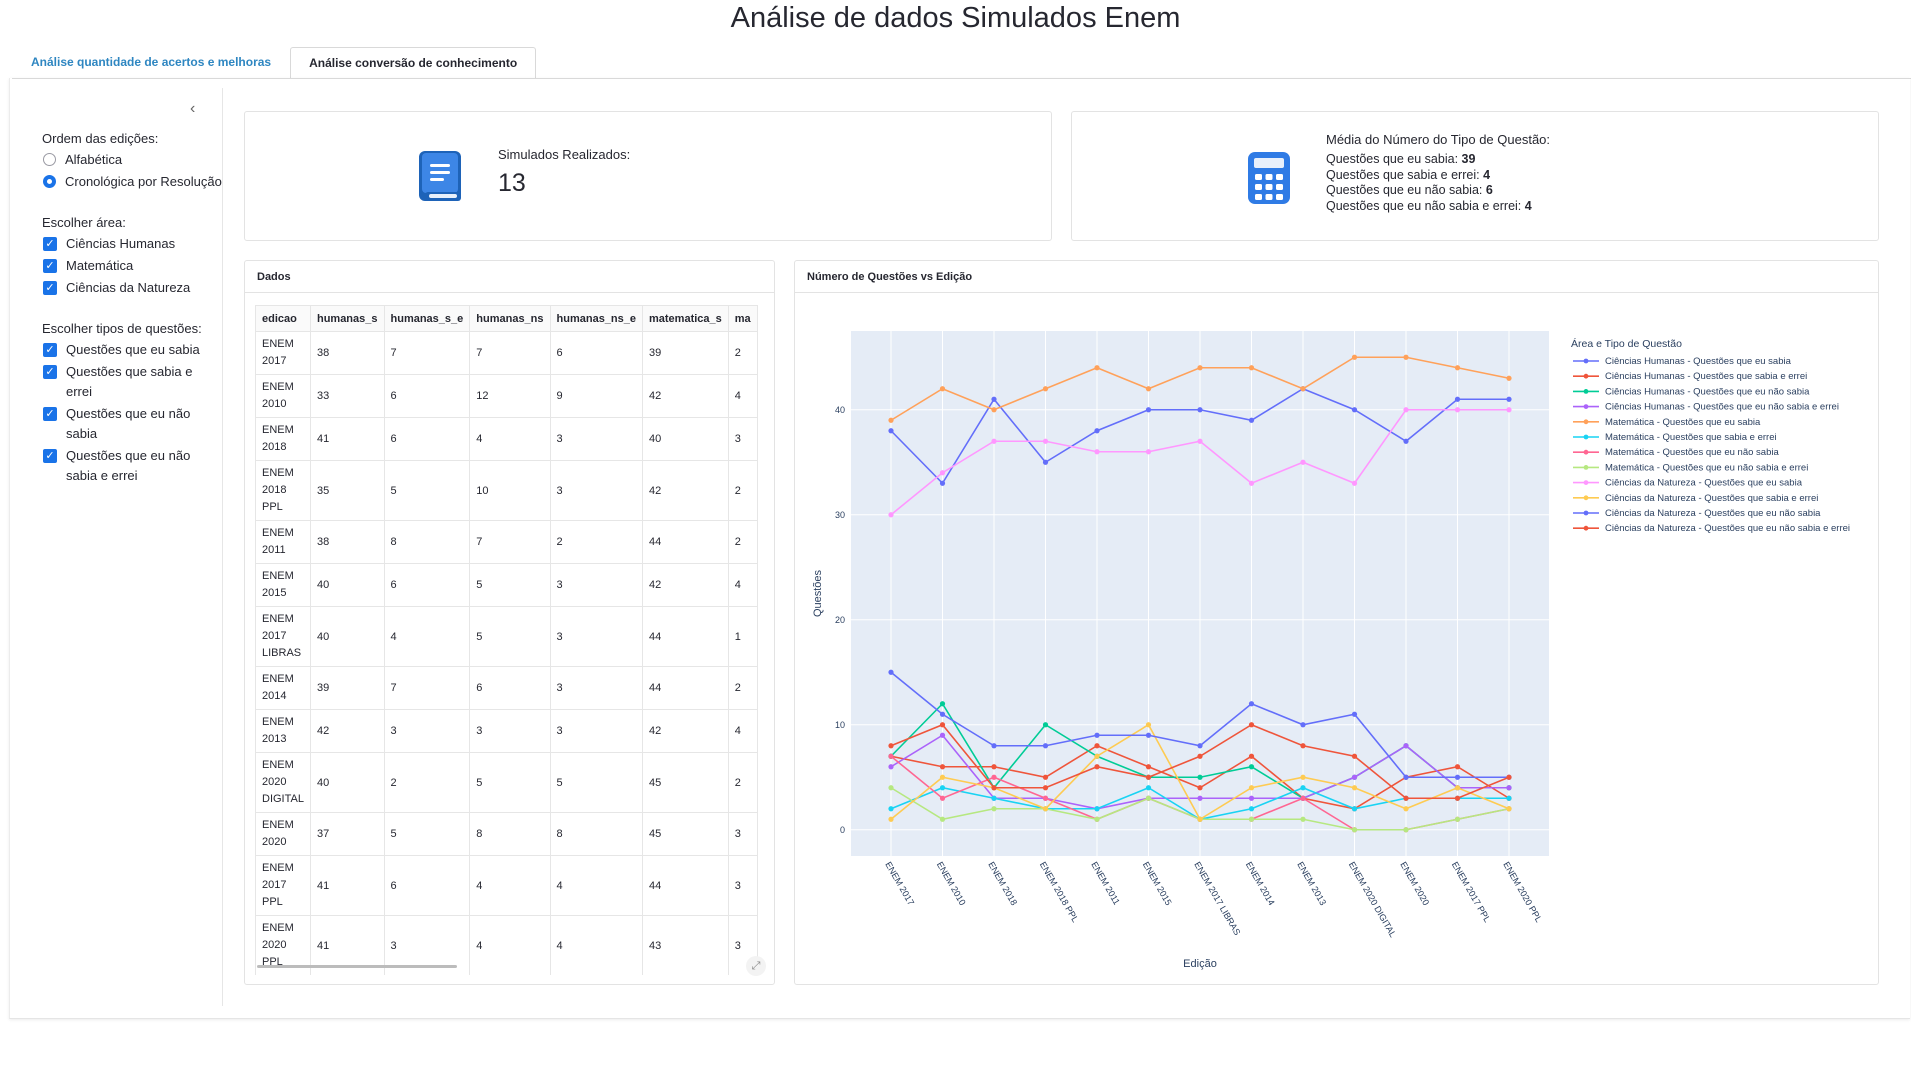 This screenshot has width=1911, height=1071. Describe the element at coordinates (128, 465) in the screenshot. I see `checkbox-label: Questões que eu não sabia e errei` at that location.